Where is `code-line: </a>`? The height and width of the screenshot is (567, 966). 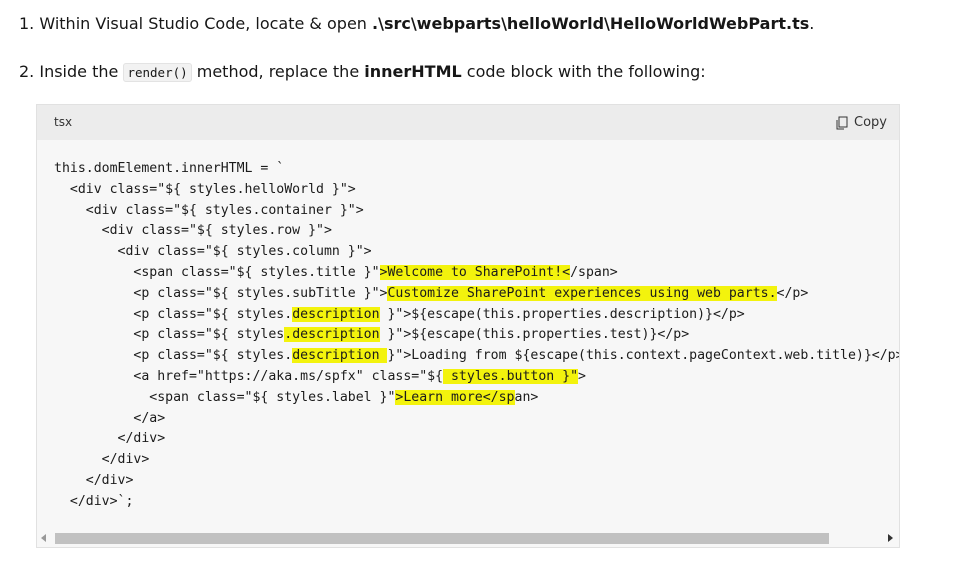
code-line: </a> is located at coordinates (109, 418).